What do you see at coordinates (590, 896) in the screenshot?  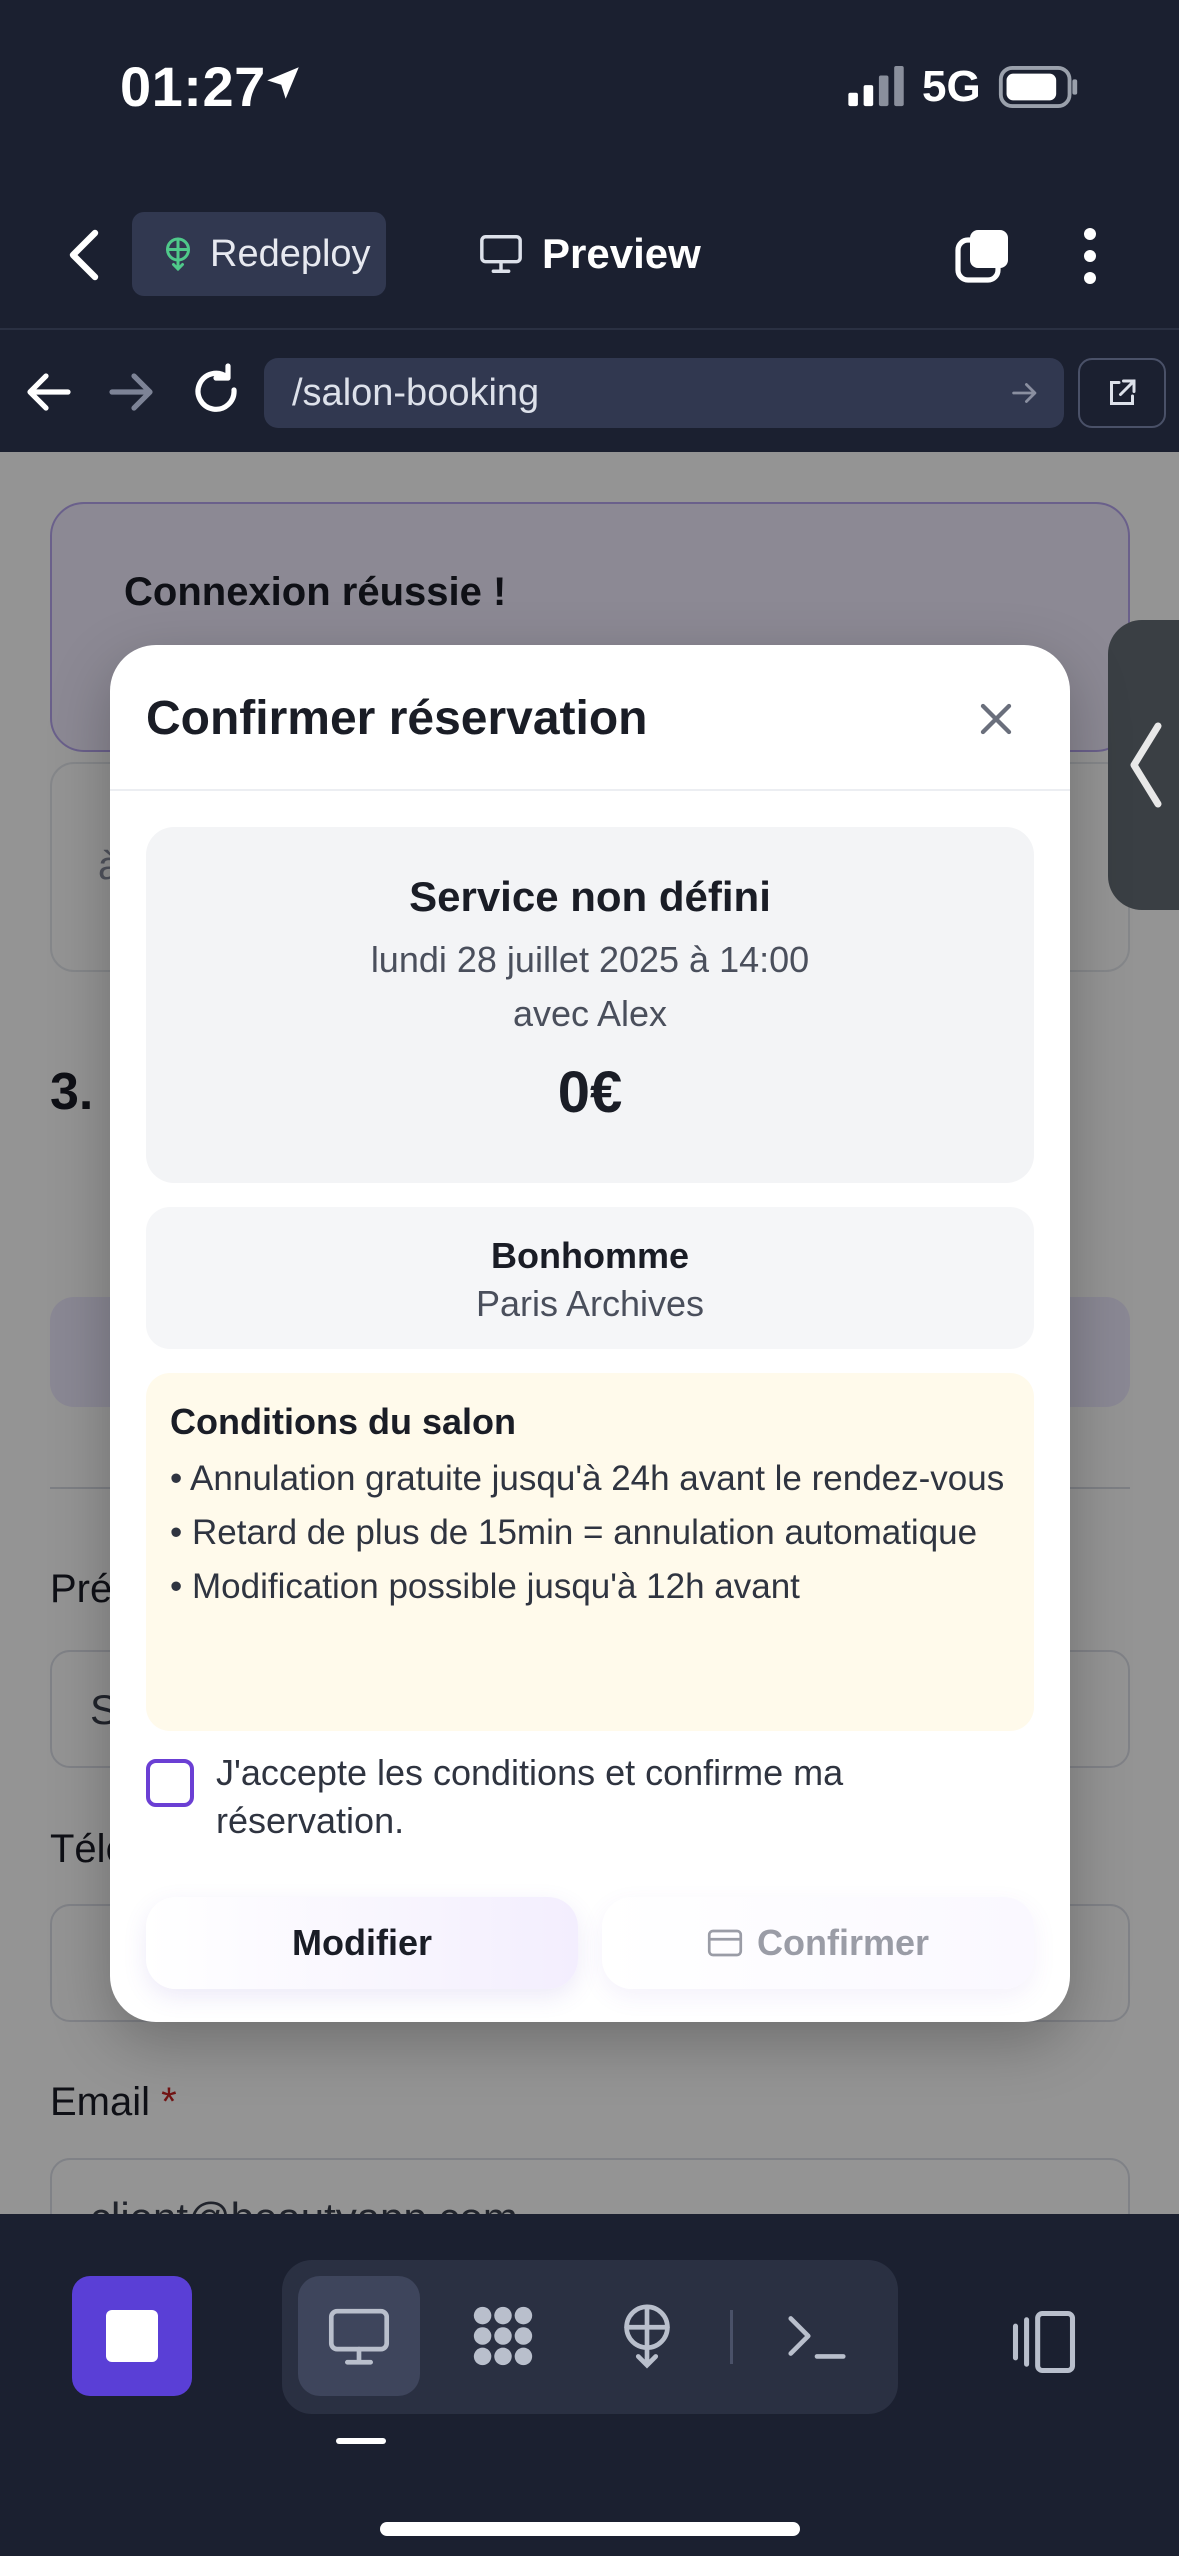 I see `service-name: Service non défini` at bounding box center [590, 896].